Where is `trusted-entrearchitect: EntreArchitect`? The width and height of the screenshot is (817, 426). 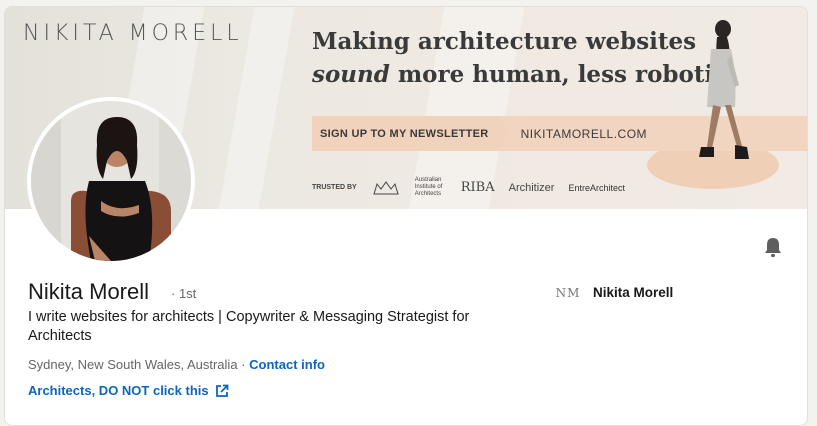
trusted-entrearchitect: EntreArchitect is located at coordinates (596, 187).